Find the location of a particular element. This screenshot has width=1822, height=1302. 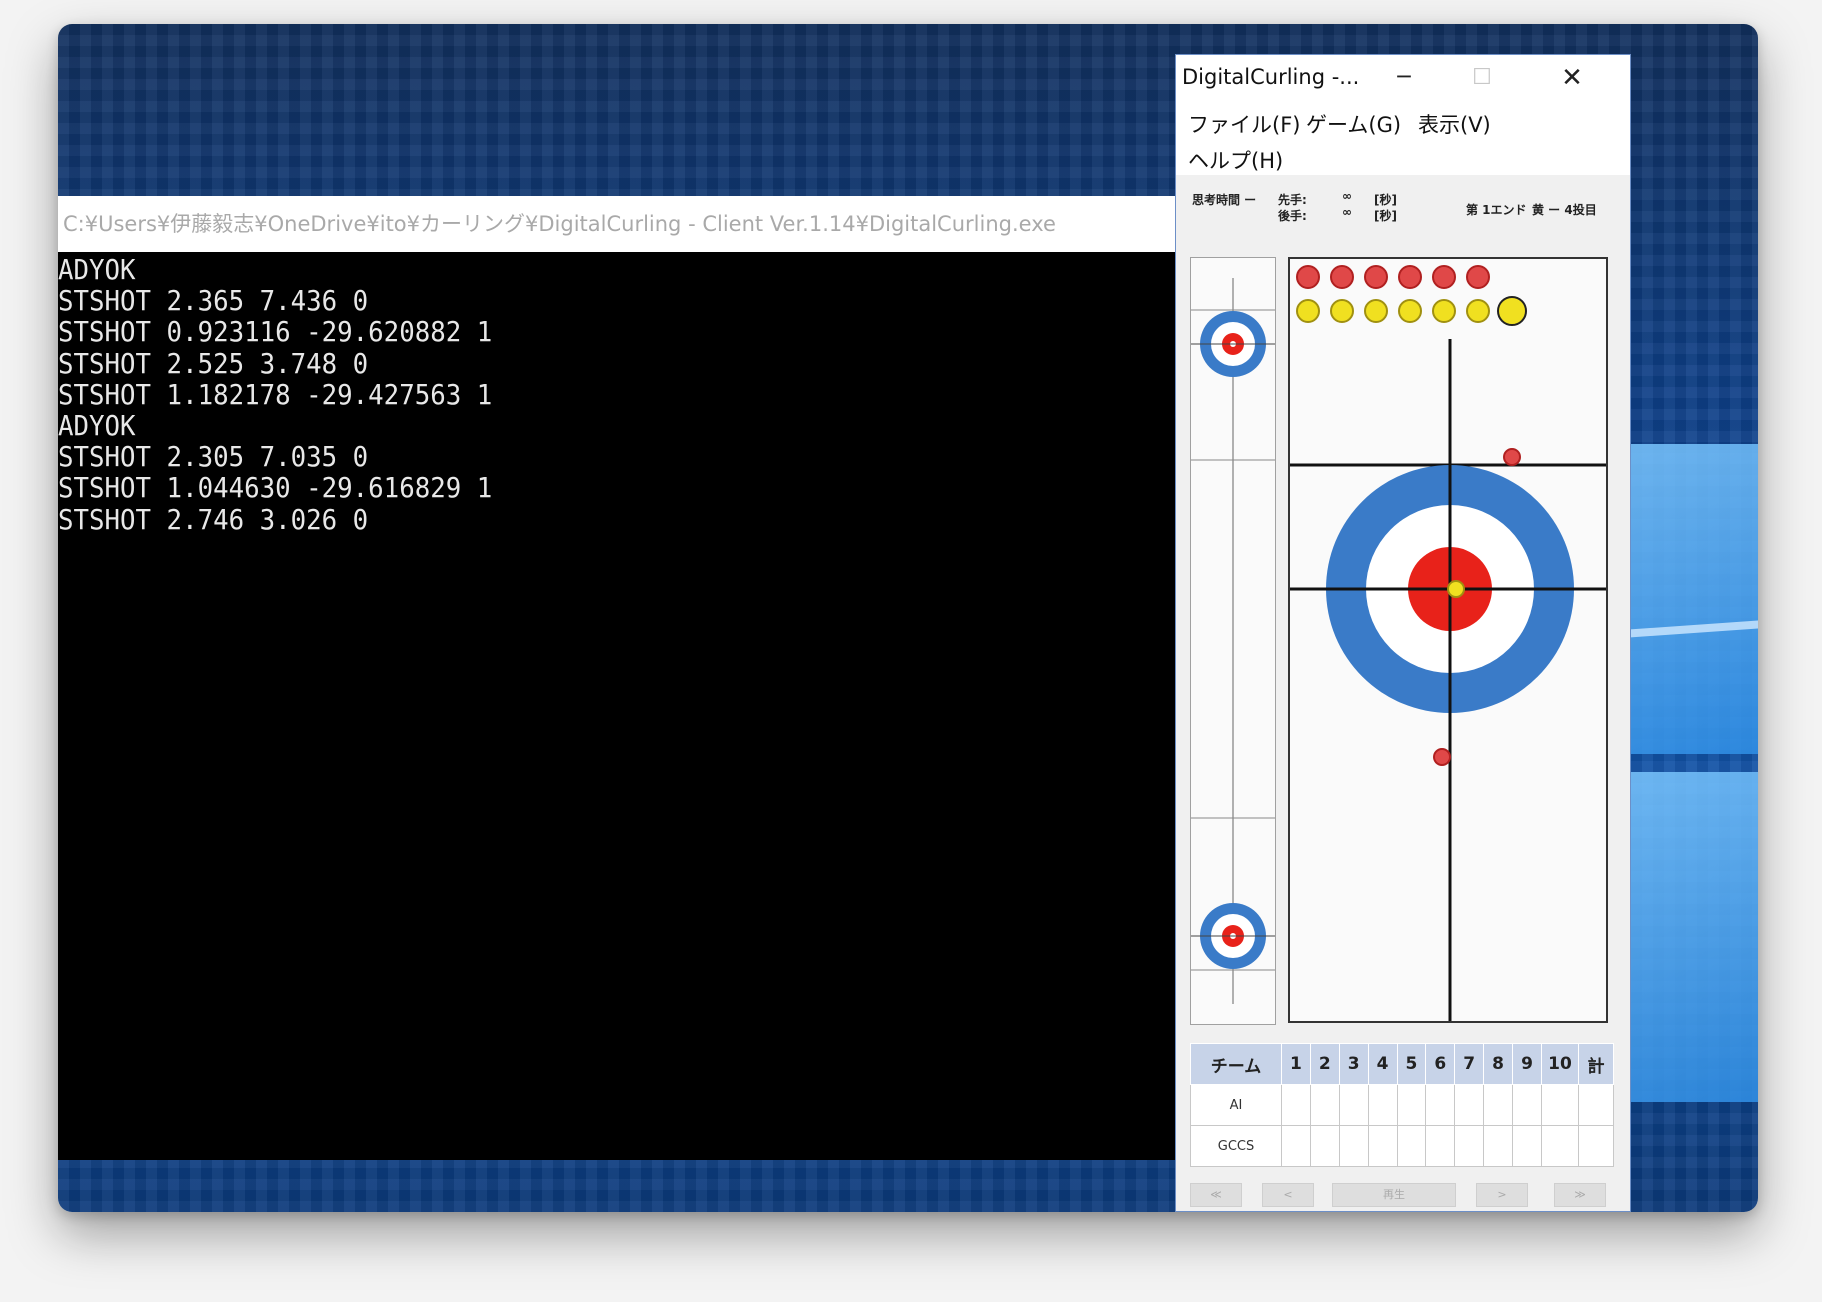

play-button: 再生 is located at coordinates (1394, 1195).